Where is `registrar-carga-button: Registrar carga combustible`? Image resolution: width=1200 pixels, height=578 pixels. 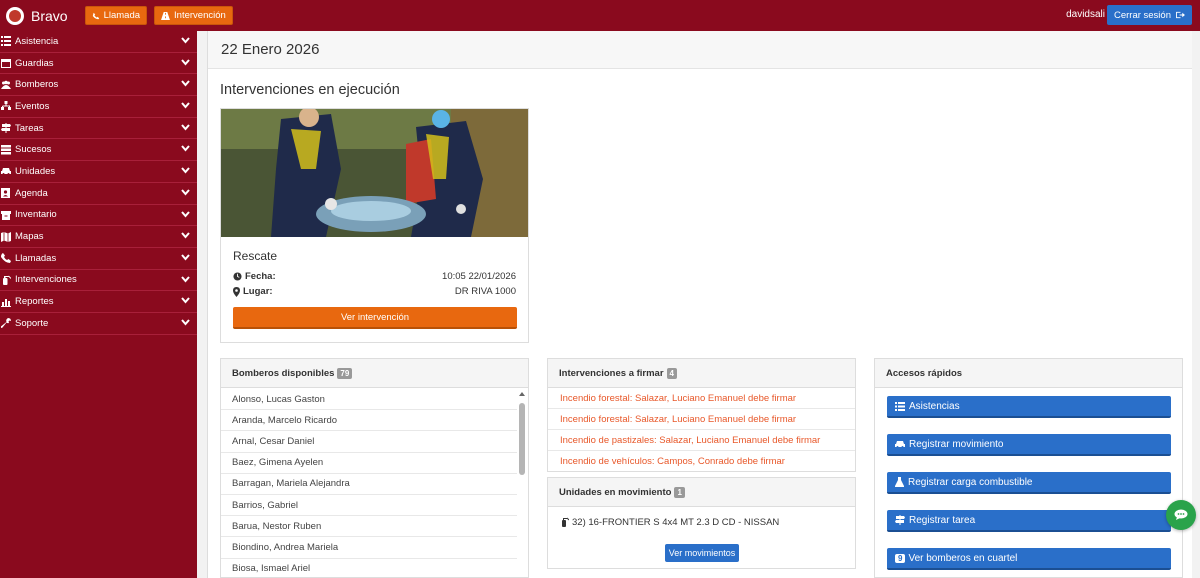 registrar-carga-button: Registrar carga combustible is located at coordinates (1029, 483).